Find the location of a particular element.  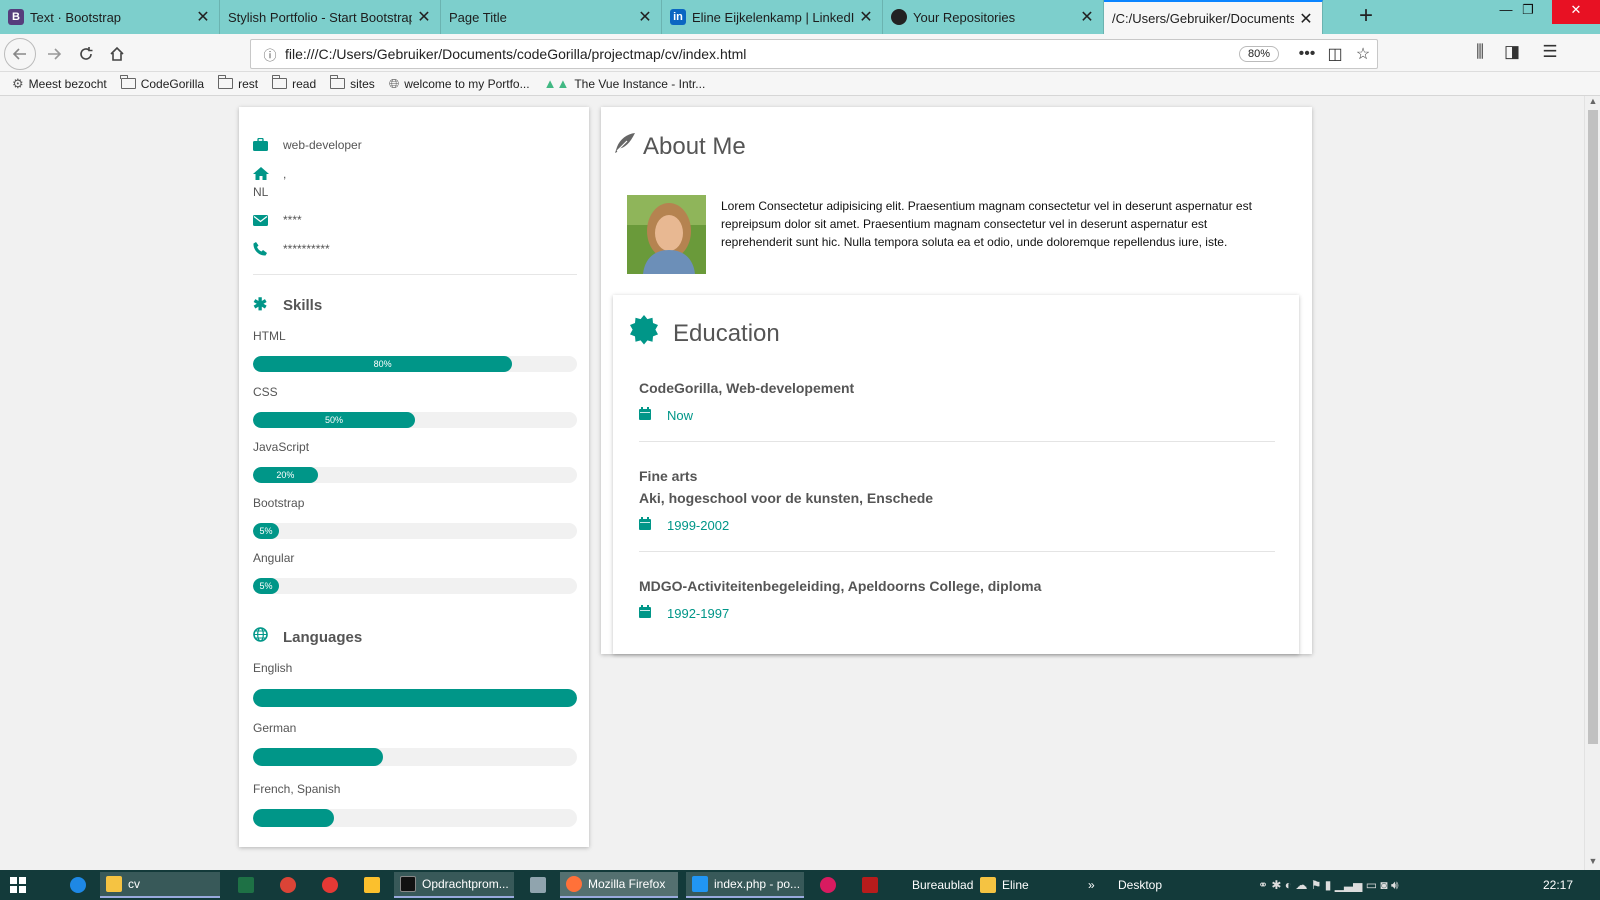

info-icon: ⓘ is located at coordinates (270, 54).